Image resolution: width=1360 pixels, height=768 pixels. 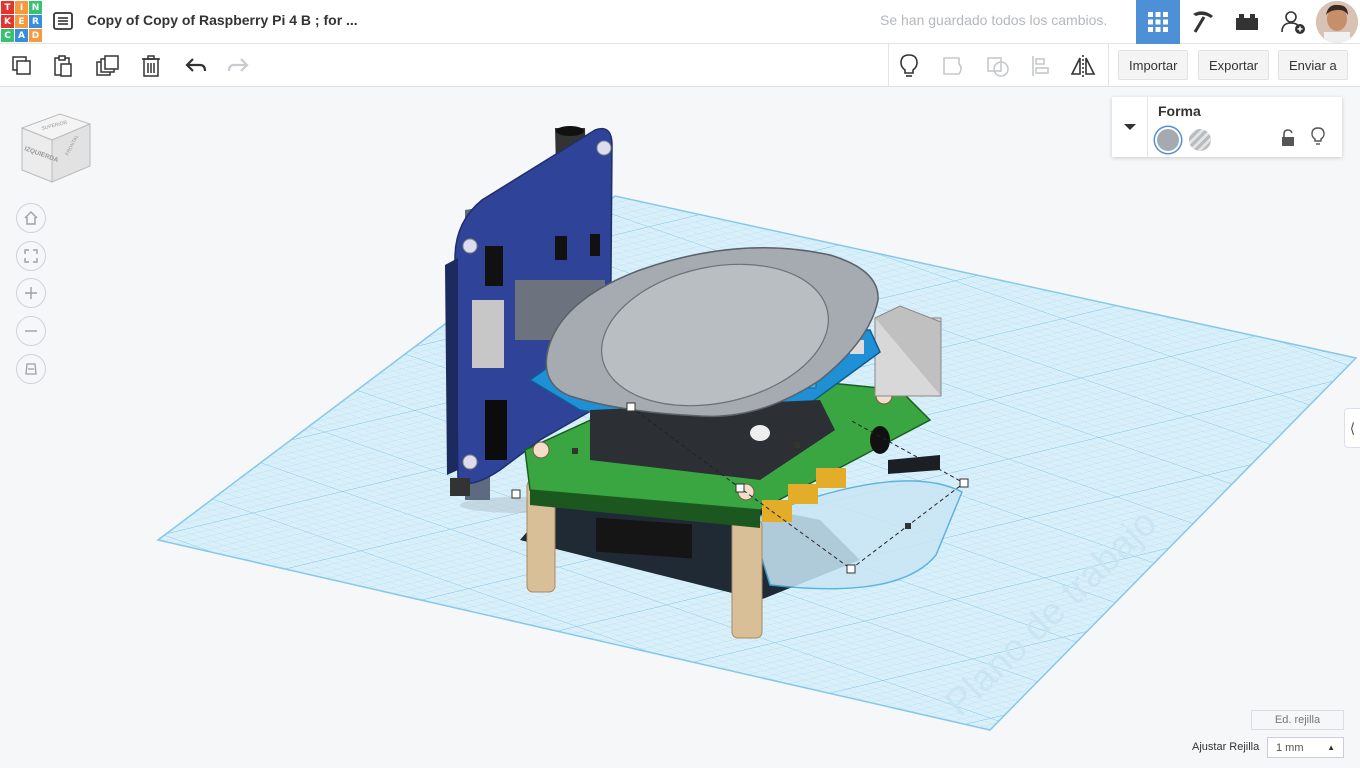 What do you see at coordinates (1203, 22) in the screenshot?
I see `pickaxe-icon` at bounding box center [1203, 22].